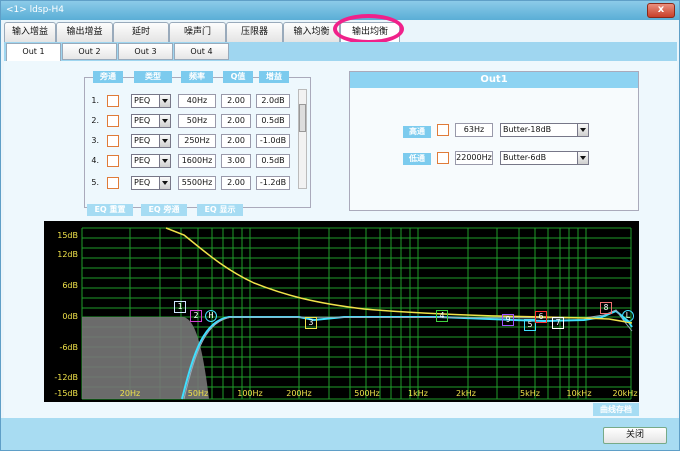  What do you see at coordinates (417, 132) in the screenshot?
I see `highpass-label: 高通` at bounding box center [417, 132].